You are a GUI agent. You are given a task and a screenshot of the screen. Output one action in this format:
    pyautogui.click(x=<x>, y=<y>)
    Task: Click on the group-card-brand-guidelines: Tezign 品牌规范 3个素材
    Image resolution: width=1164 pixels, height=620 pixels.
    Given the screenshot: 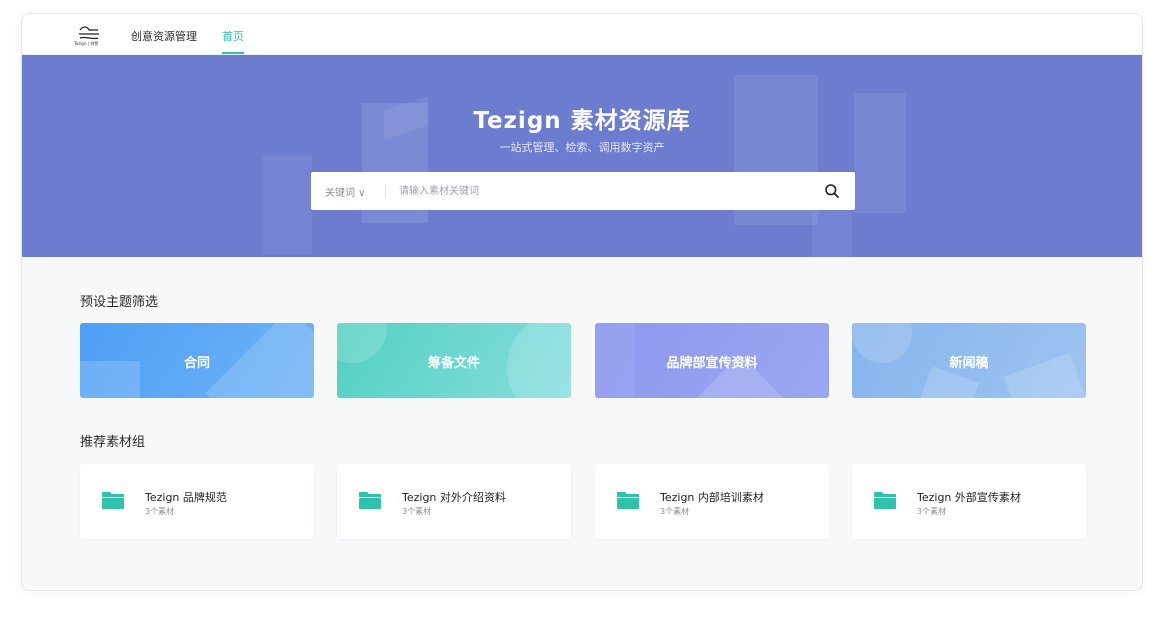 What is the action you would take?
    pyautogui.click(x=197, y=501)
    